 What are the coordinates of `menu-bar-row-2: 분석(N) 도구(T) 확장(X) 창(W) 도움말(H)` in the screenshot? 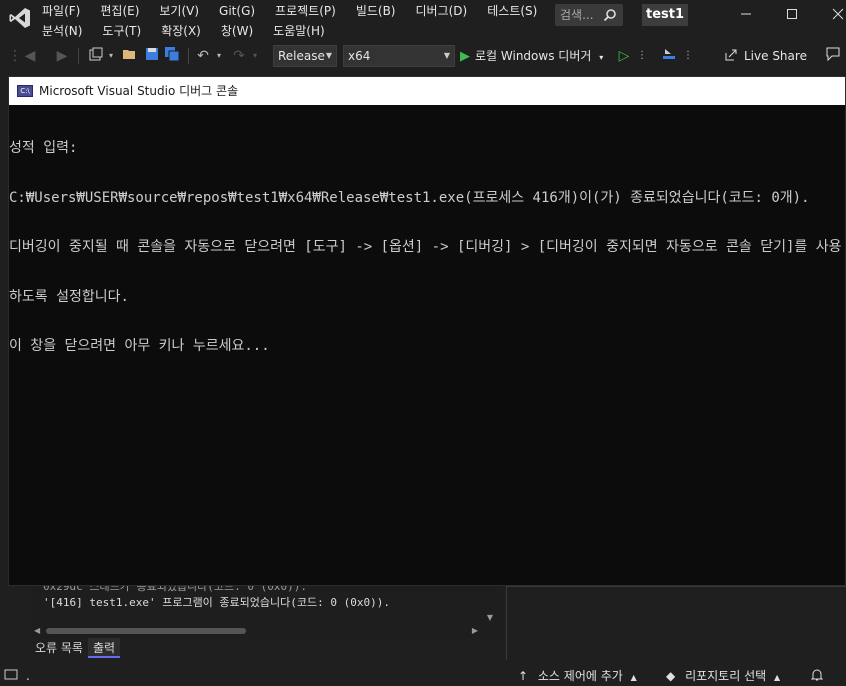 It's located at (193, 31).